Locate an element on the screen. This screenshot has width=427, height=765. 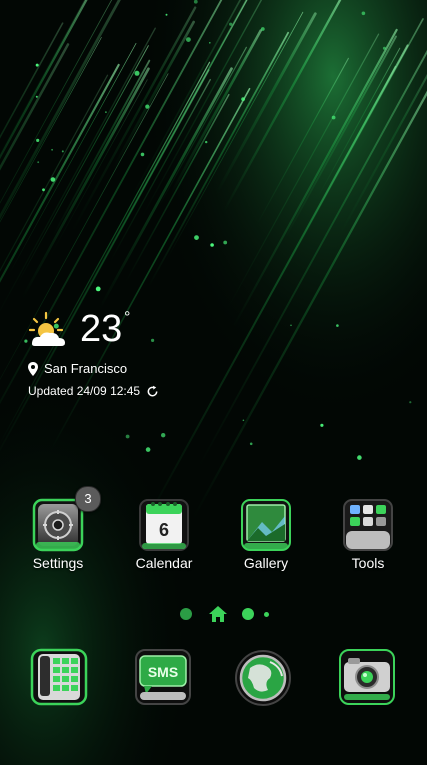
temperature: 23 is located at coordinates (101, 329).